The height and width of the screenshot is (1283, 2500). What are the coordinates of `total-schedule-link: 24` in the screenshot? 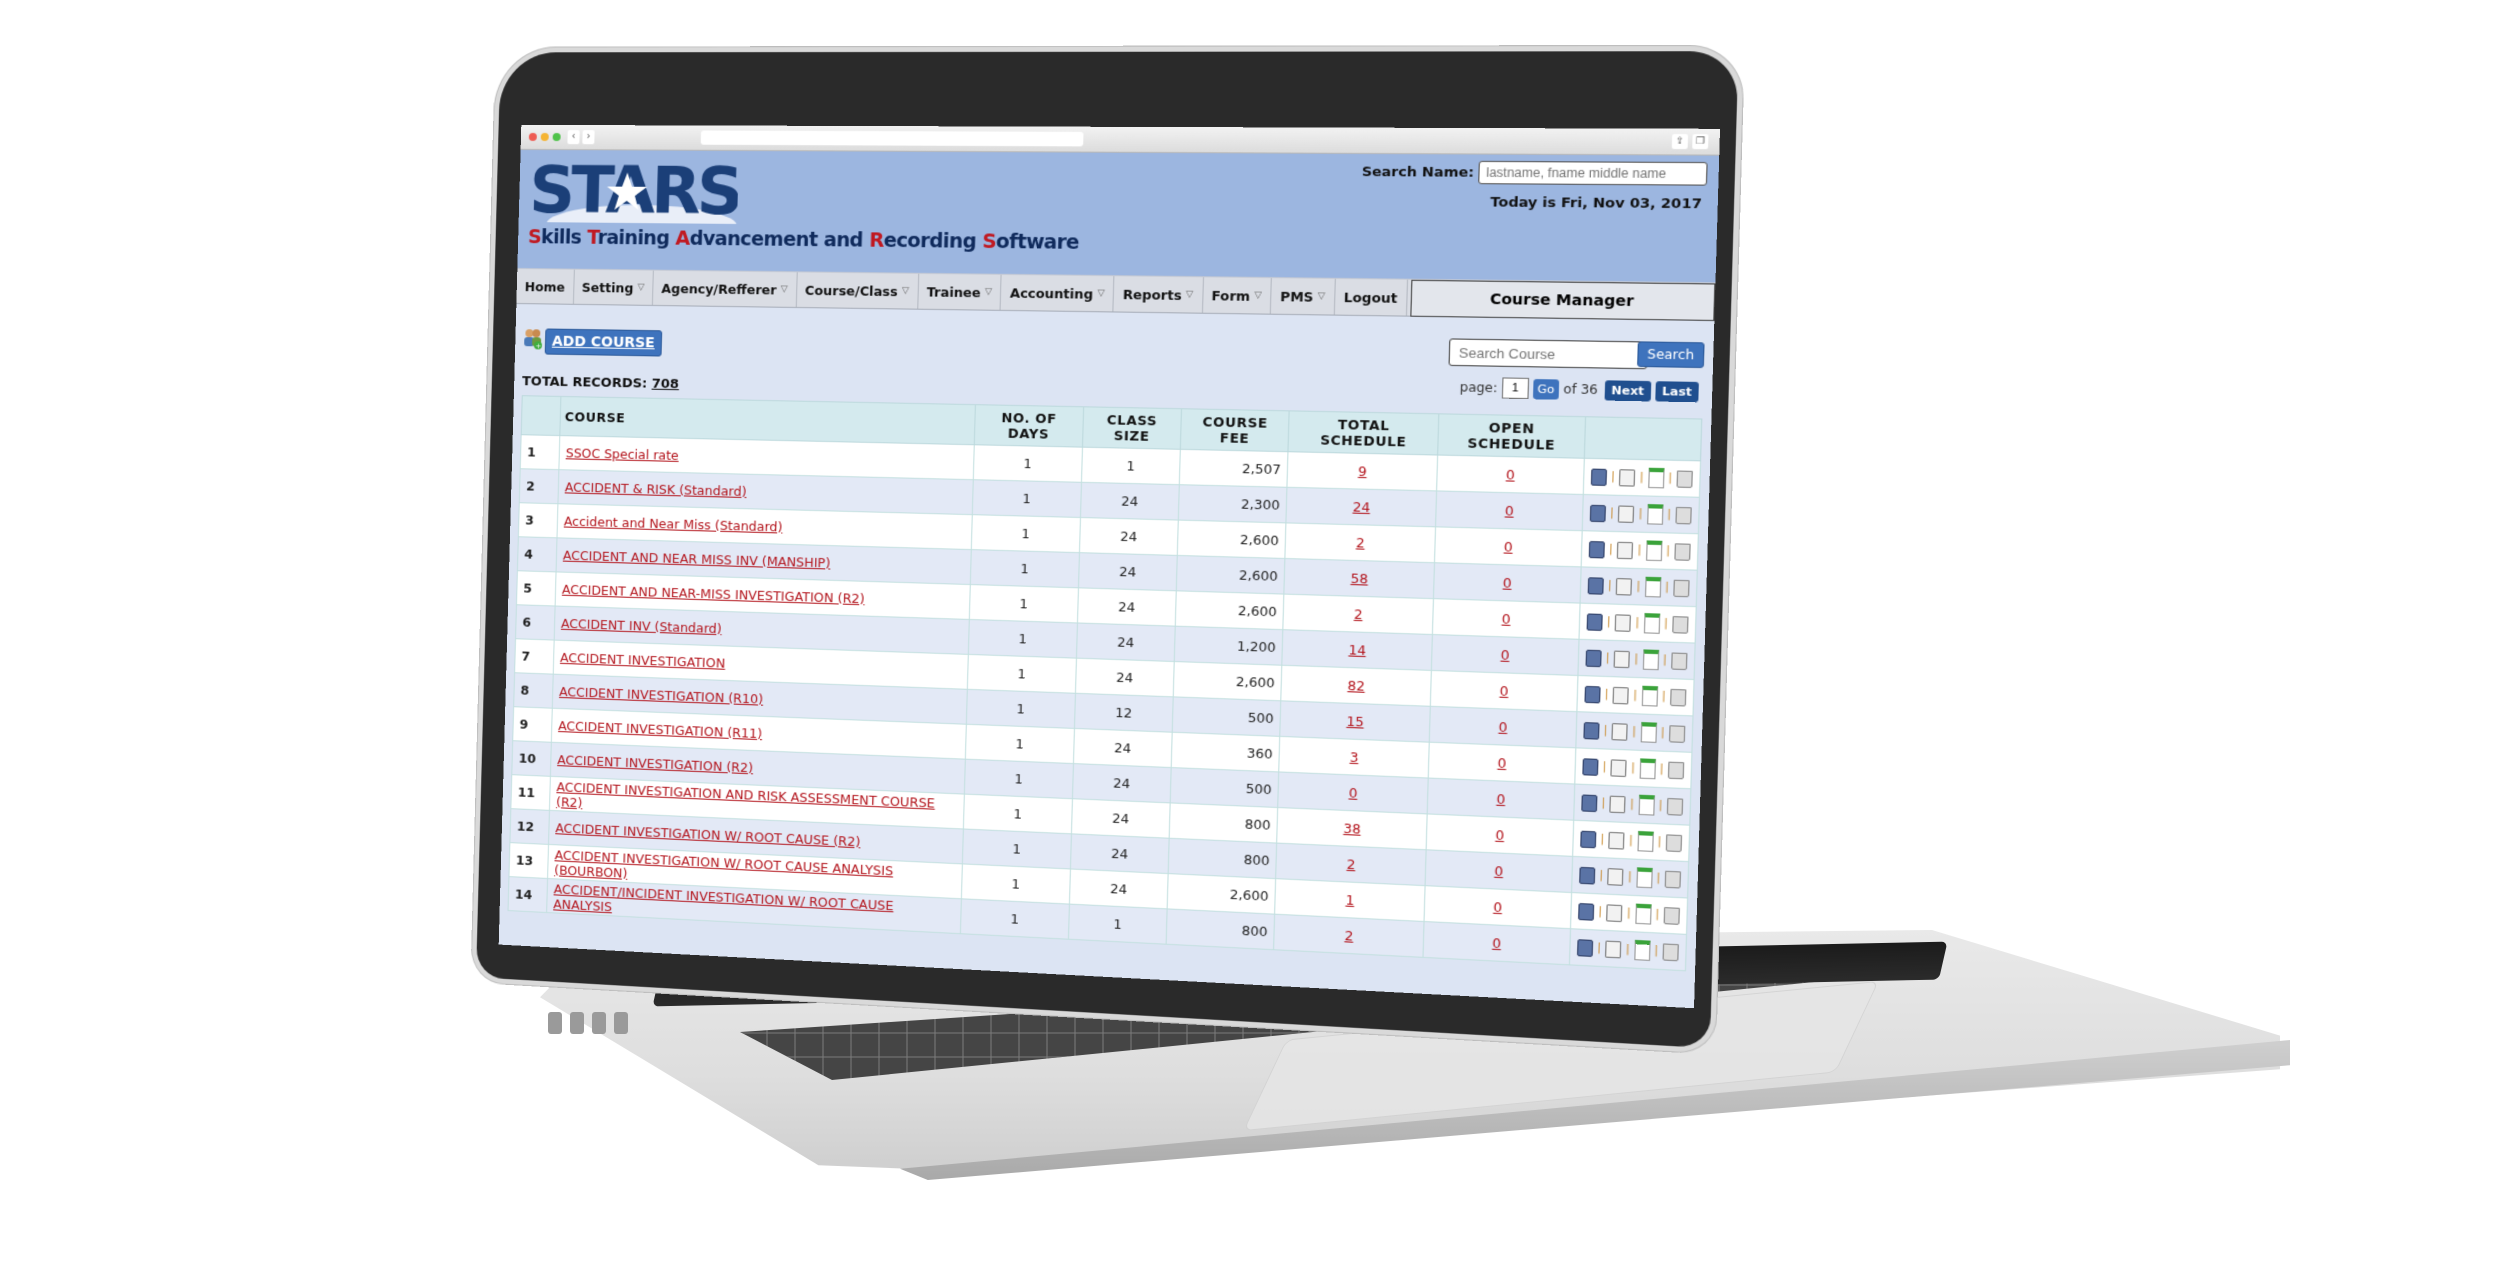 It's located at (1361, 507).